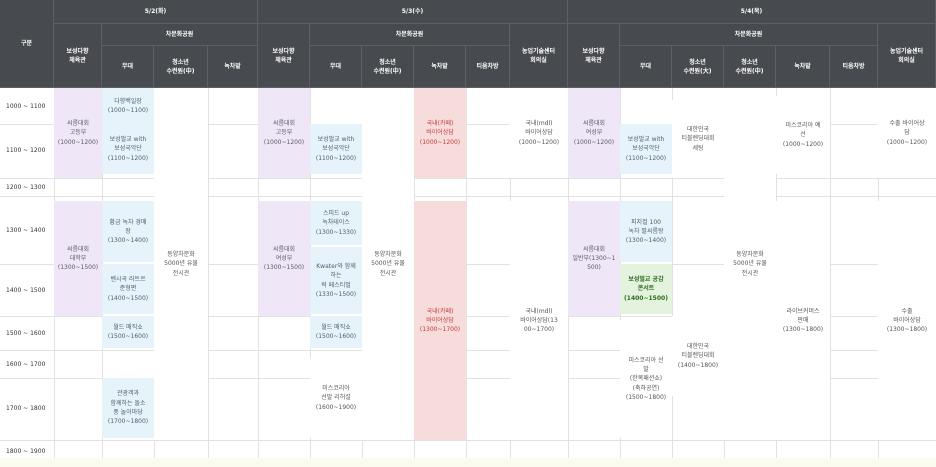 This screenshot has width=936, height=467. I want to click on col-youth-d1: 청소년 수련원(中), so click(181, 67).